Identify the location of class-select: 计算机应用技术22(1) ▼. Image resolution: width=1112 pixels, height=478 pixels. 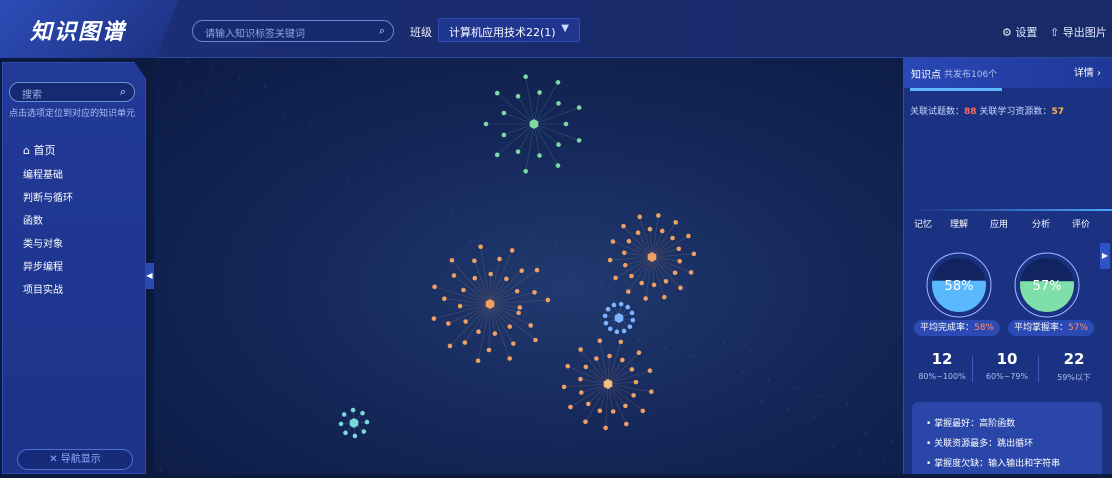
(509, 30).